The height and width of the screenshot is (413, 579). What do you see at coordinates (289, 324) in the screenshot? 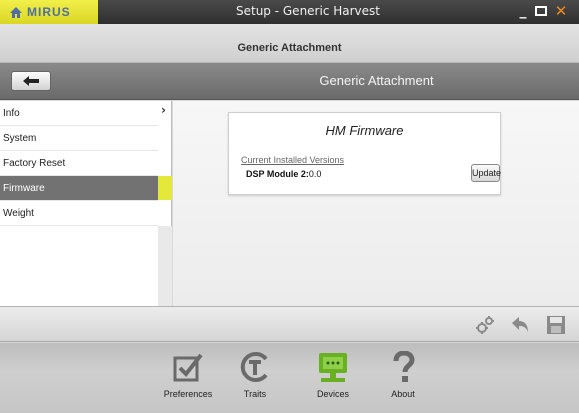
I see `bottom-toolbar` at bounding box center [289, 324].